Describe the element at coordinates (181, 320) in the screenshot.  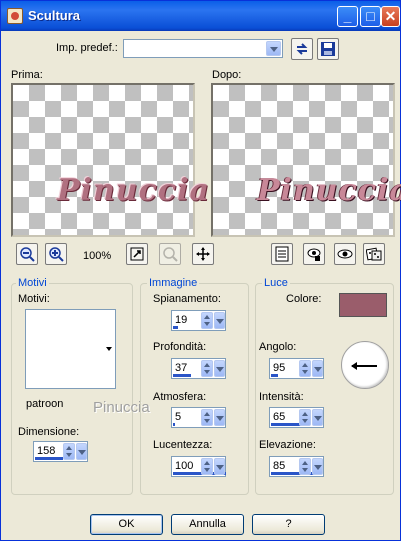
I see `smoothness-value: 19` at that location.